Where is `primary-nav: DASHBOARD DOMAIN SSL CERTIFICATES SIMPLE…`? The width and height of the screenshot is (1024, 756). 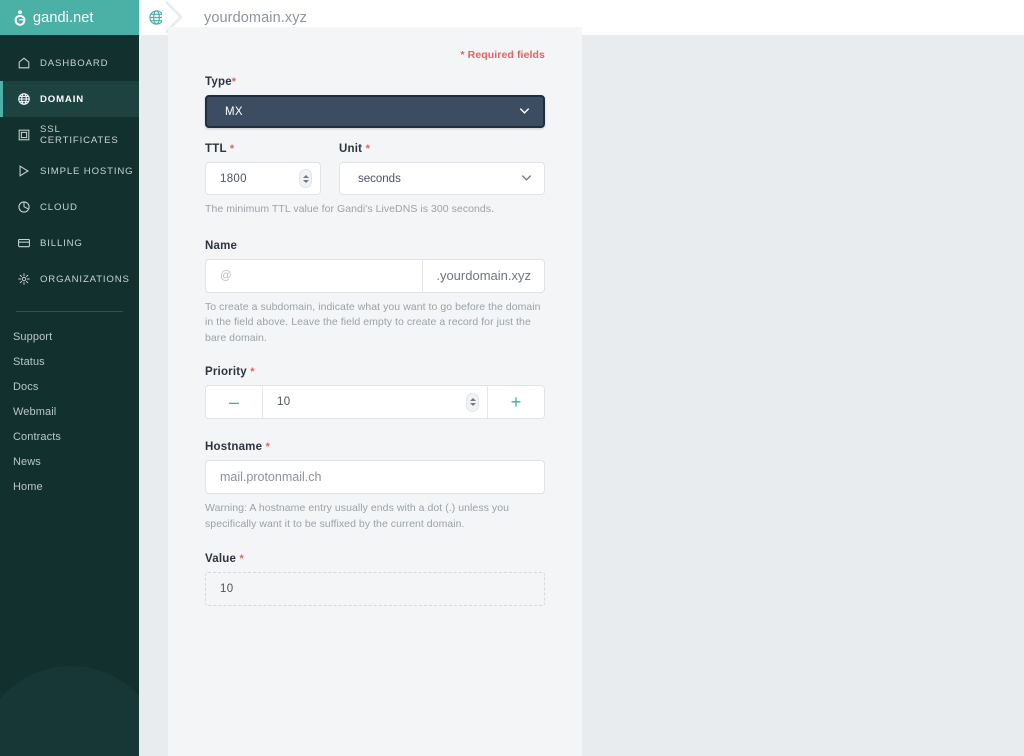 primary-nav: DASHBOARD DOMAIN SSL CERTIFICATES SIMPLE… is located at coordinates (69, 166).